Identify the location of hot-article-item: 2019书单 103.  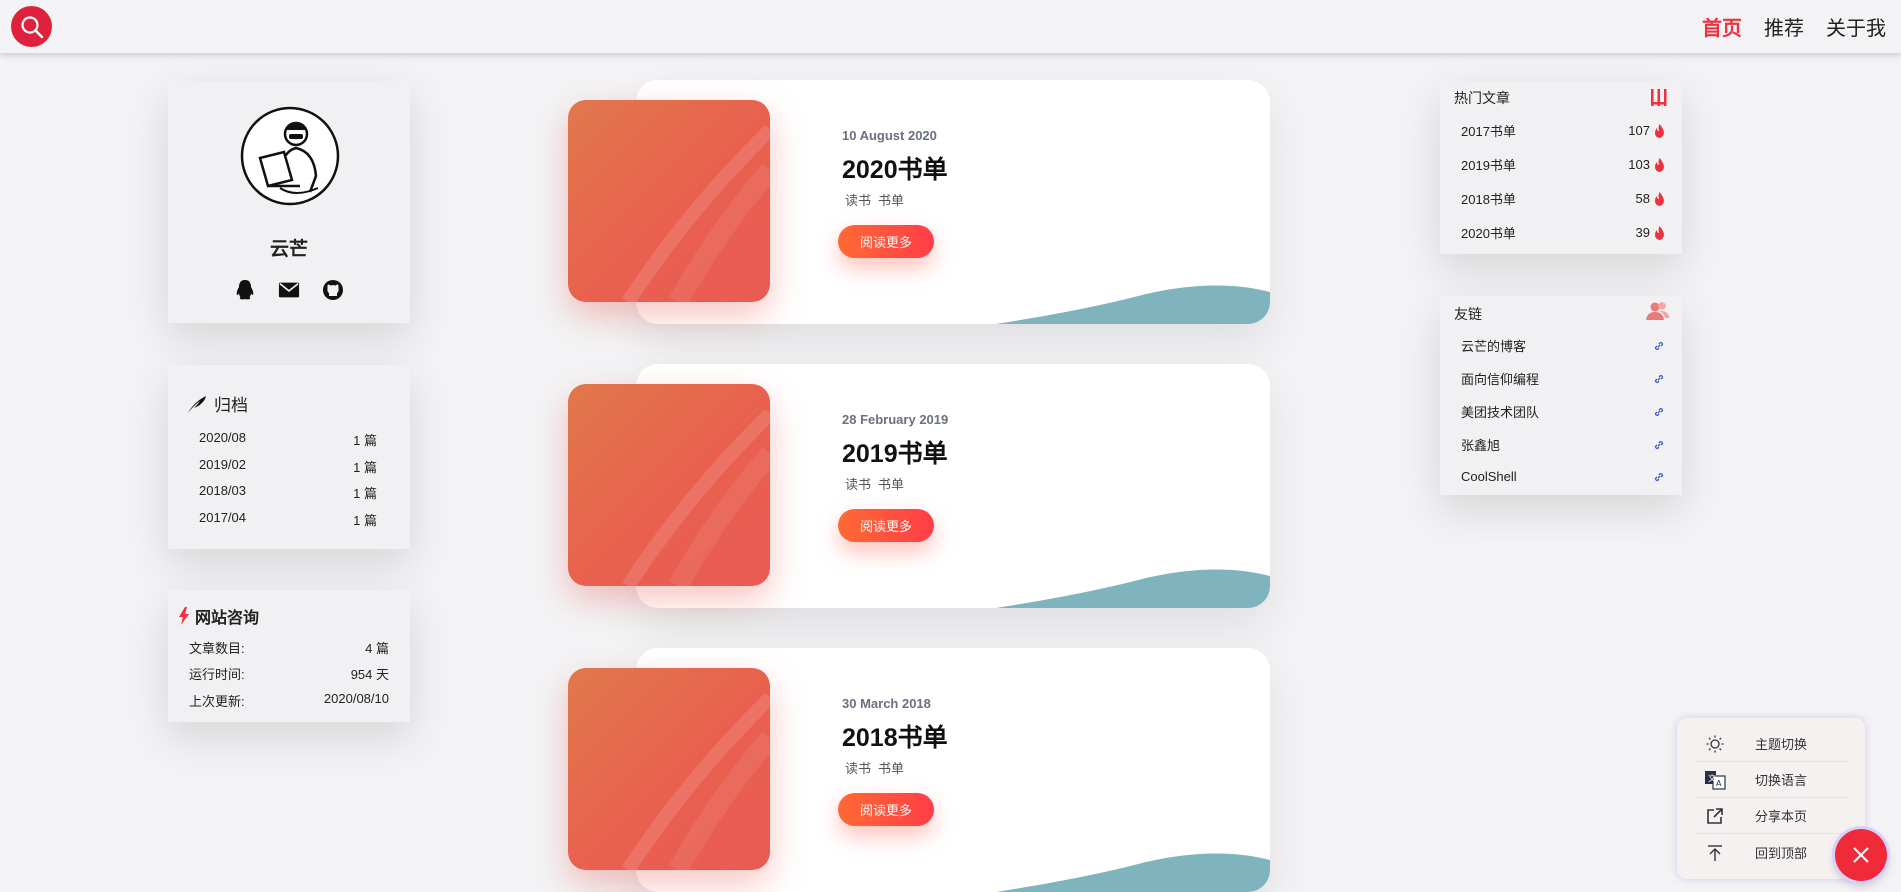
(1563, 164).